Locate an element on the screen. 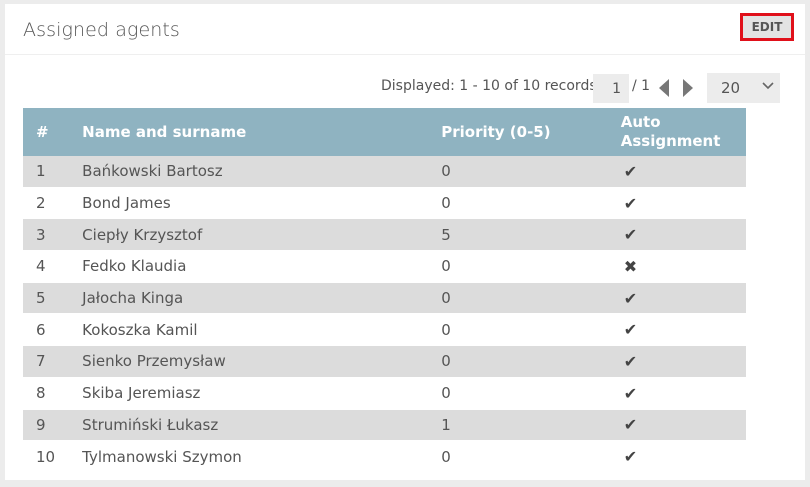 The height and width of the screenshot is (487, 810). table-row: 4 Fedko Klaudia 0 ✖ is located at coordinates (384, 266).